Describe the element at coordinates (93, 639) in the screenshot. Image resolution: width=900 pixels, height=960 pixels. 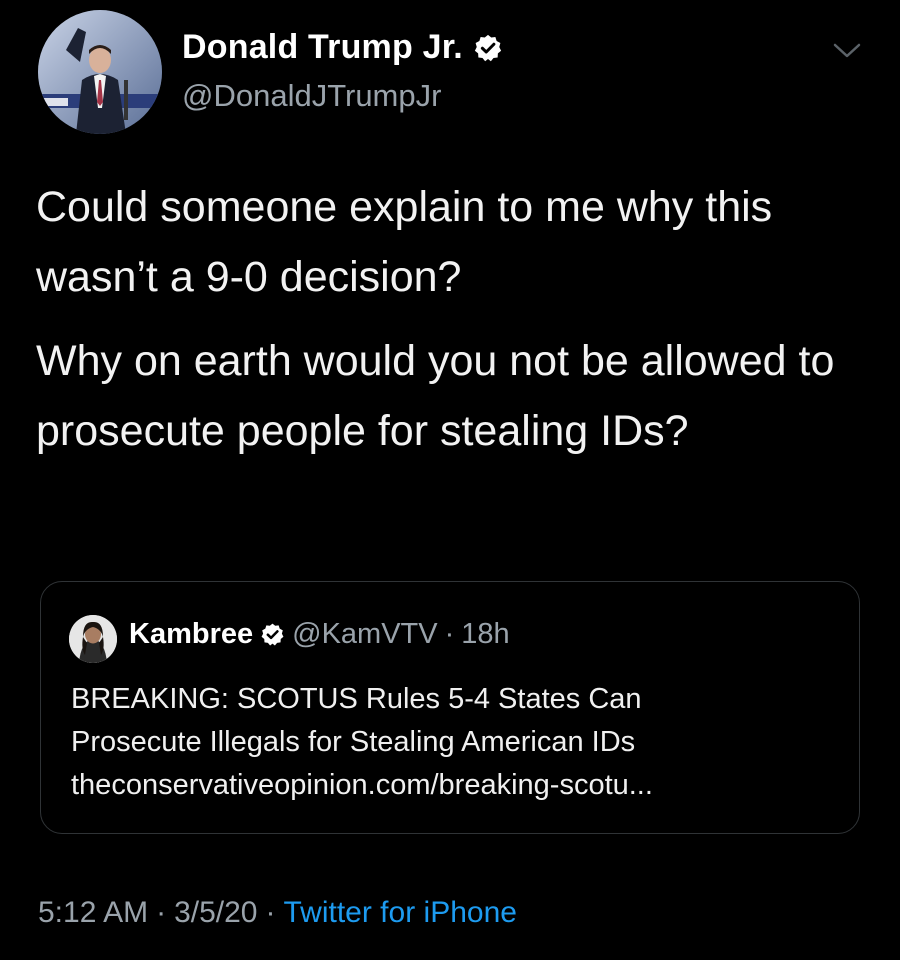
I see `quoted-author-avatar` at that location.